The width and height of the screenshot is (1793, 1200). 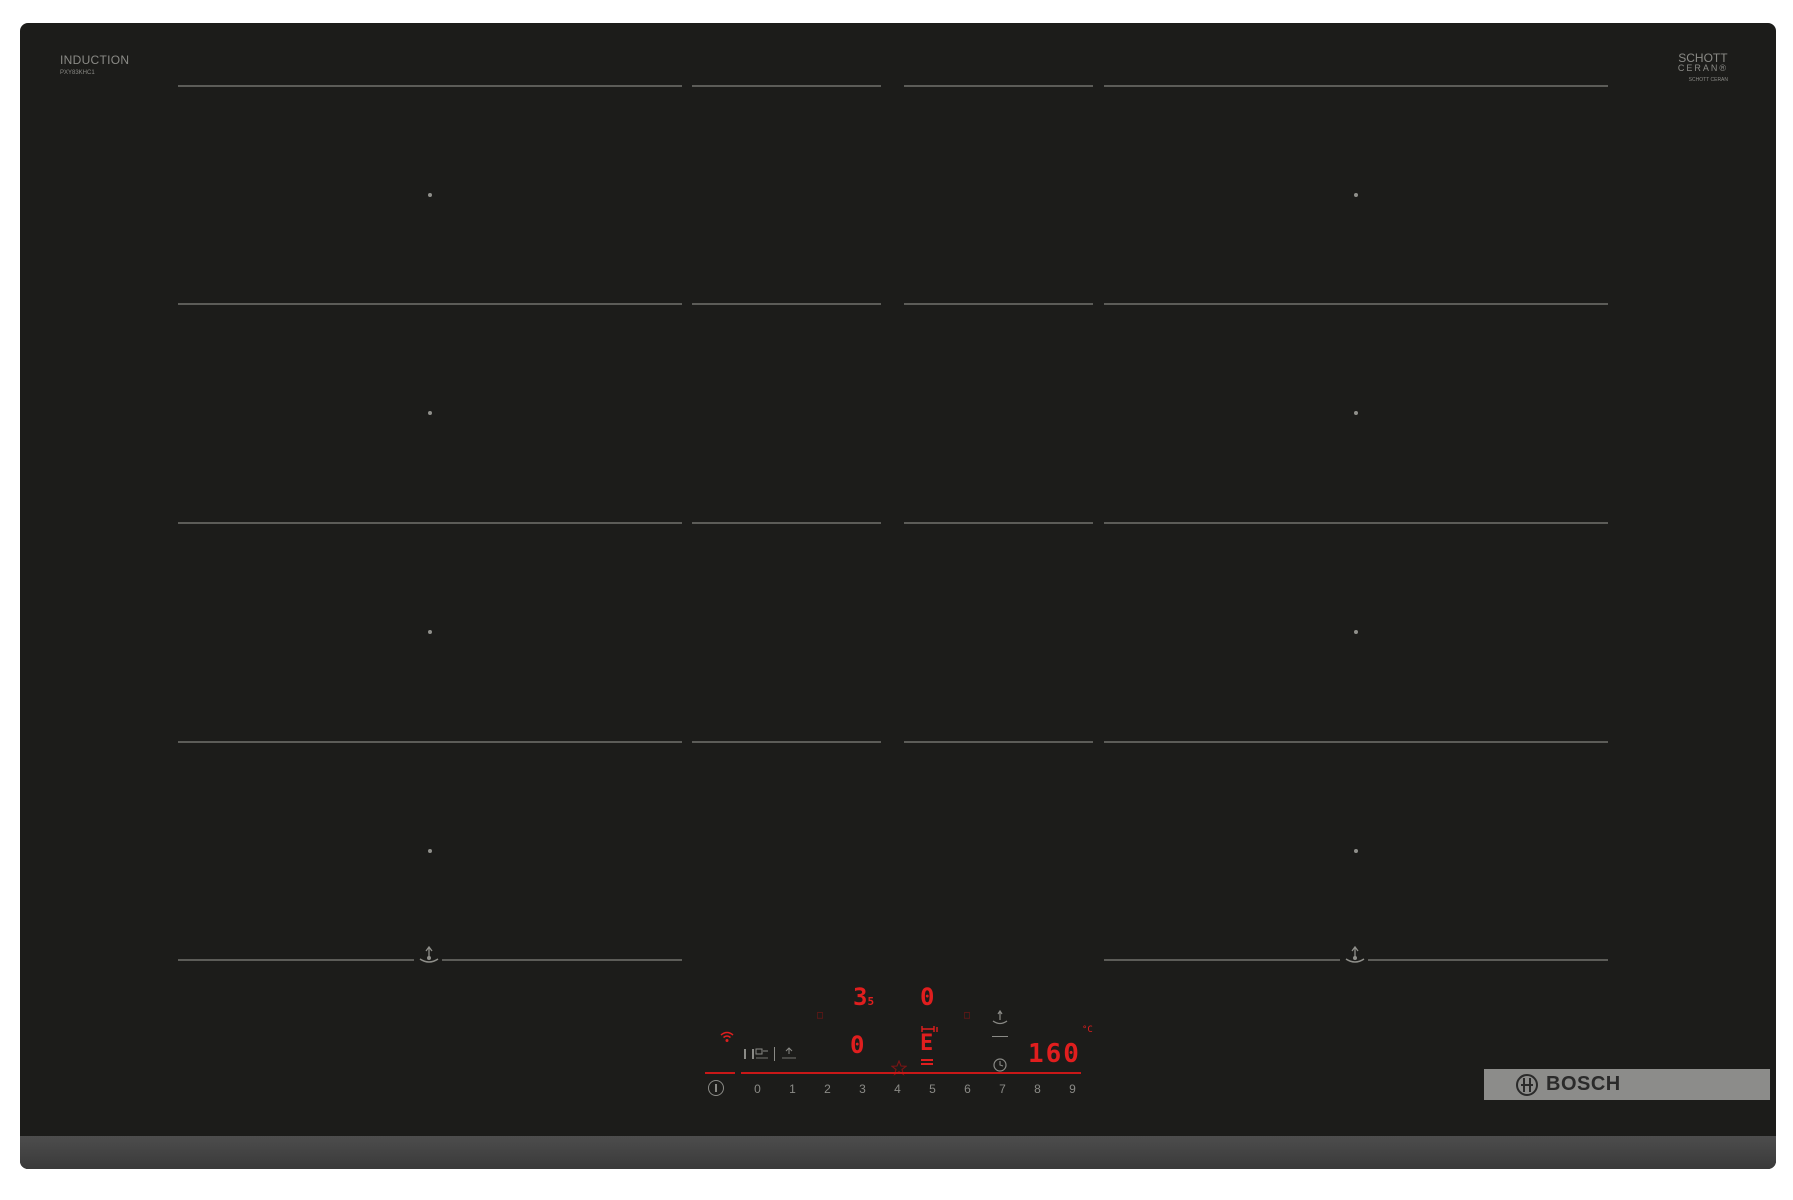 I want to click on zone-selector-right: □, so click(x=967, y=1016).